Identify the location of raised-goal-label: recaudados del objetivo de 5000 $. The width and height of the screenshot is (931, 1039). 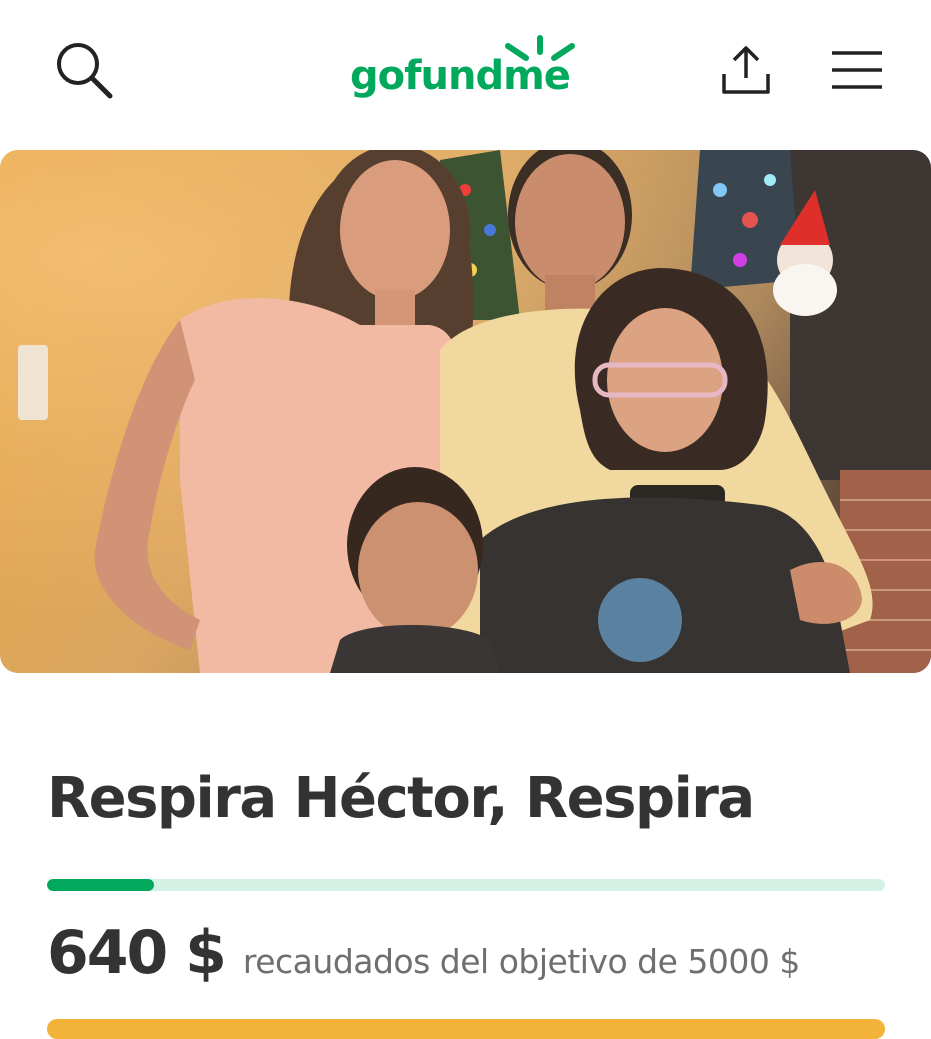
(521, 961).